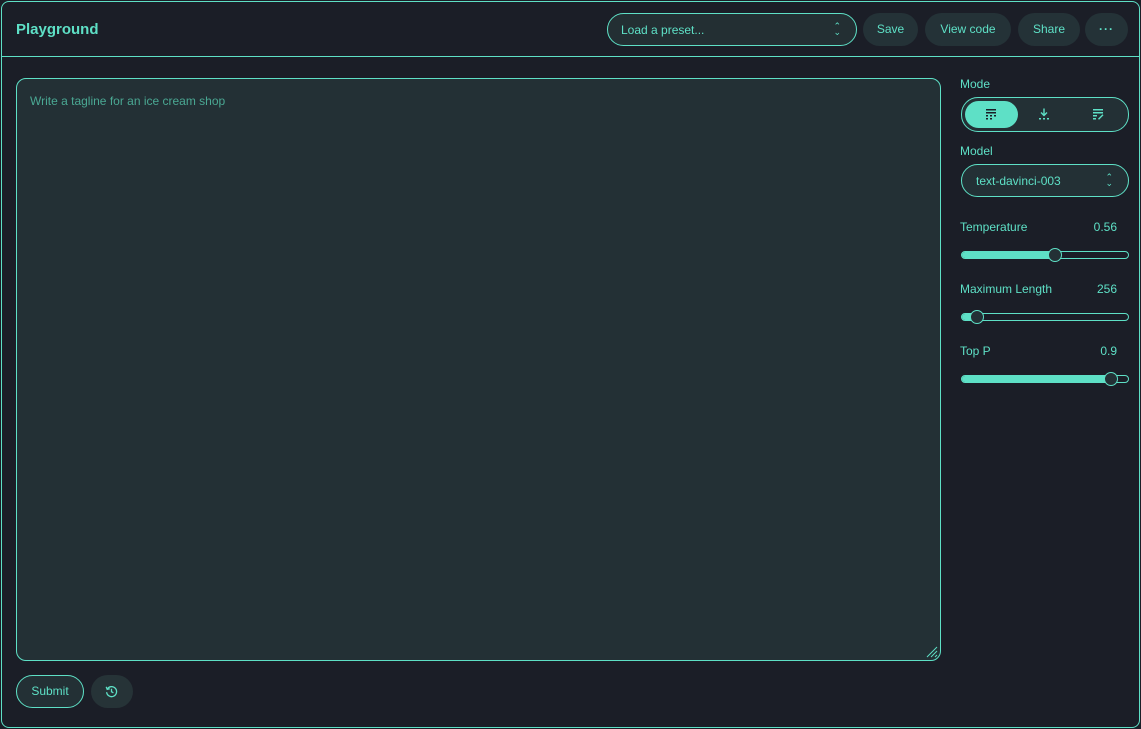 The width and height of the screenshot is (1141, 729). Describe the element at coordinates (1006, 289) in the screenshot. I see `max-length-label: Maximum Length` at that location.